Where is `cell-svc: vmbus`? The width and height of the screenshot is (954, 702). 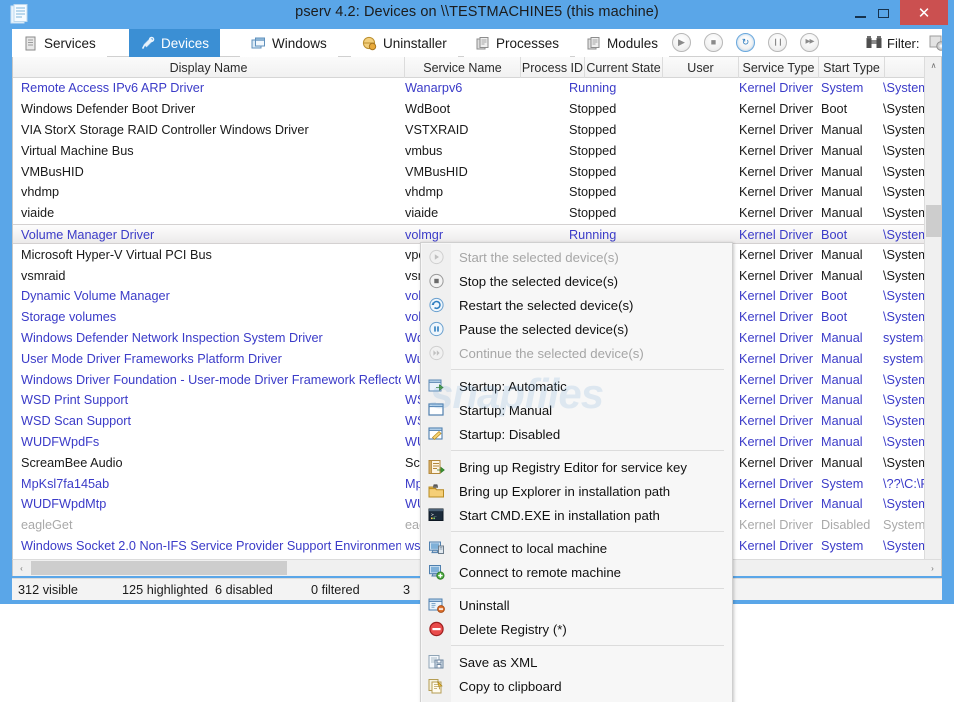 cell-svc: vmbus is located at coordinates (424, 150).